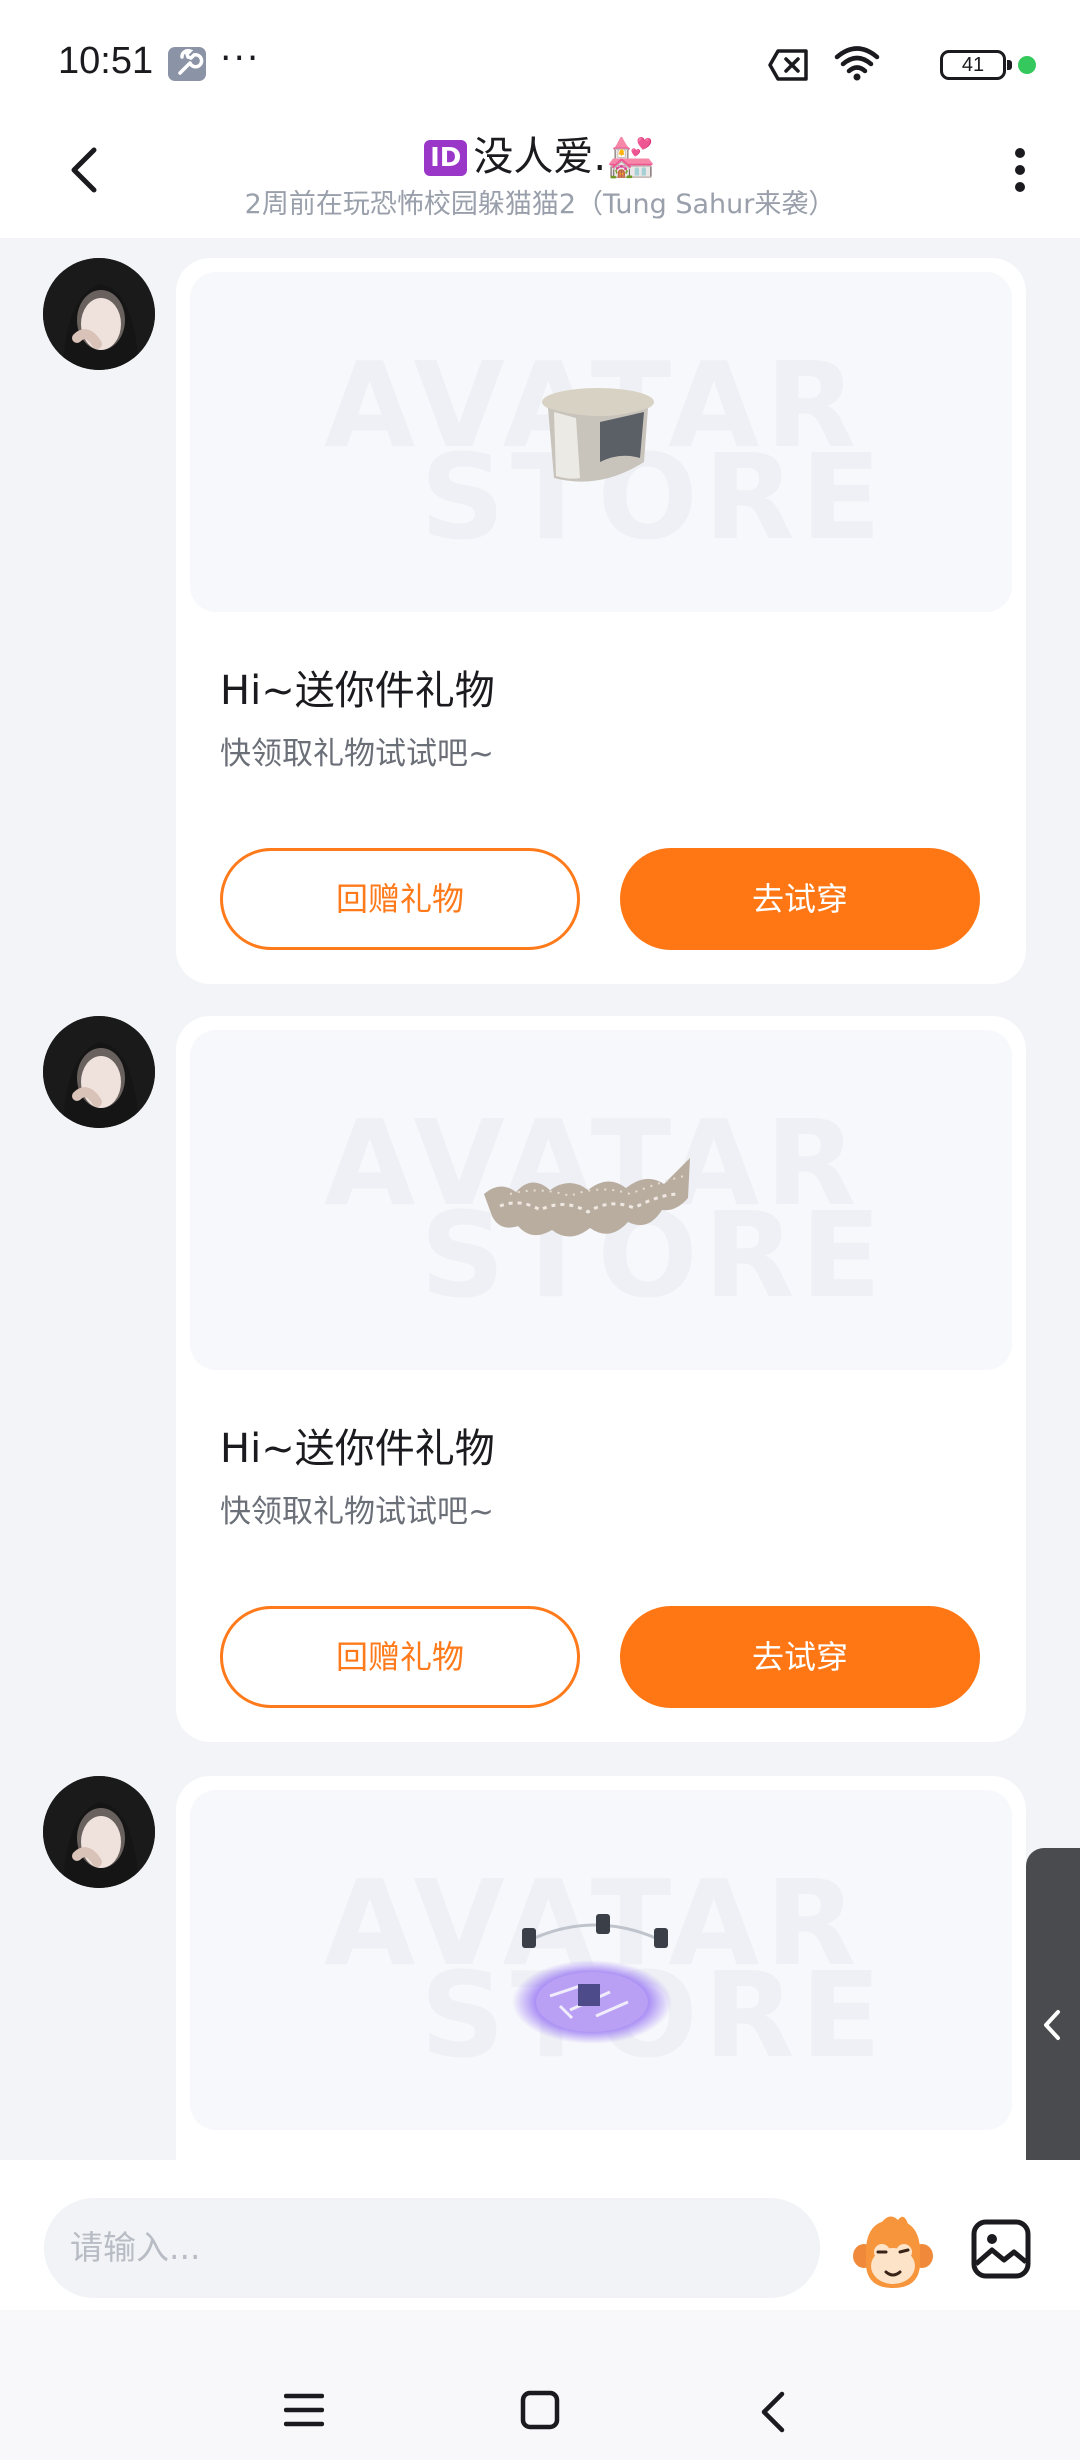  Describe the element at coordinates (446, 158) in the screenshot. I see `id-badge: ID` at that location.